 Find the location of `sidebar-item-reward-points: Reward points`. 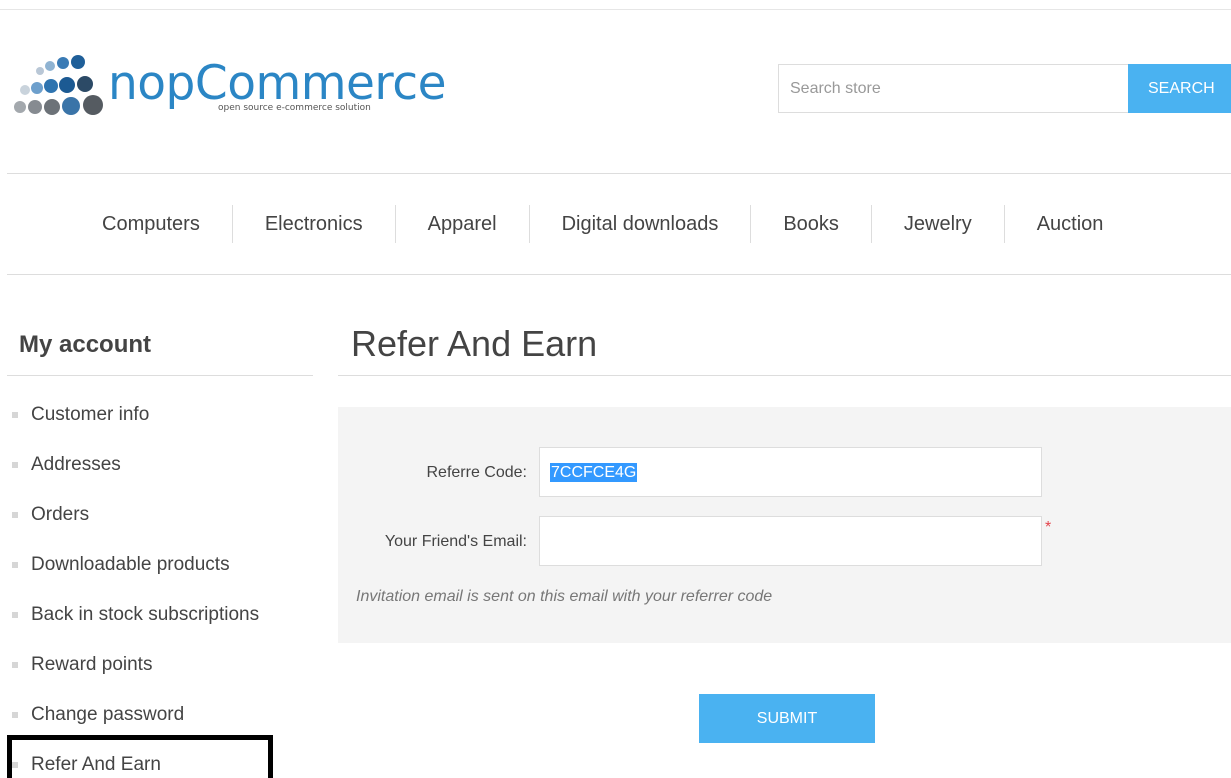

sidebar-item-reward-points: Reward points is located at coordinates (140, 665).